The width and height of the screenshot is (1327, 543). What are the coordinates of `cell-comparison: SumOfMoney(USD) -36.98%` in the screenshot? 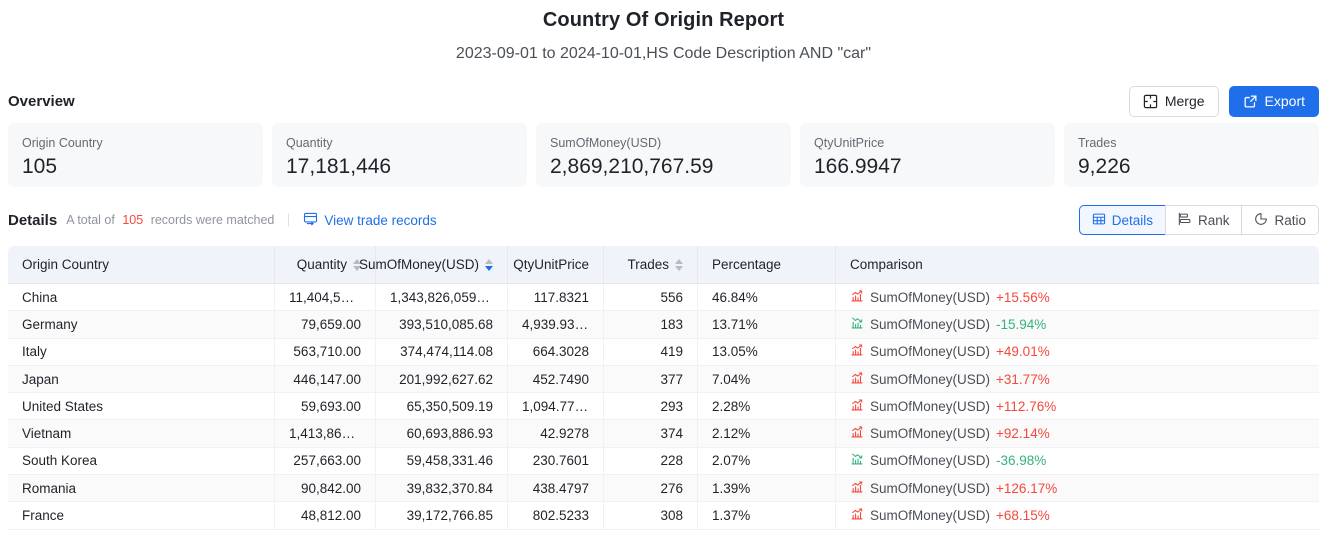 It's located at (1077, 462).